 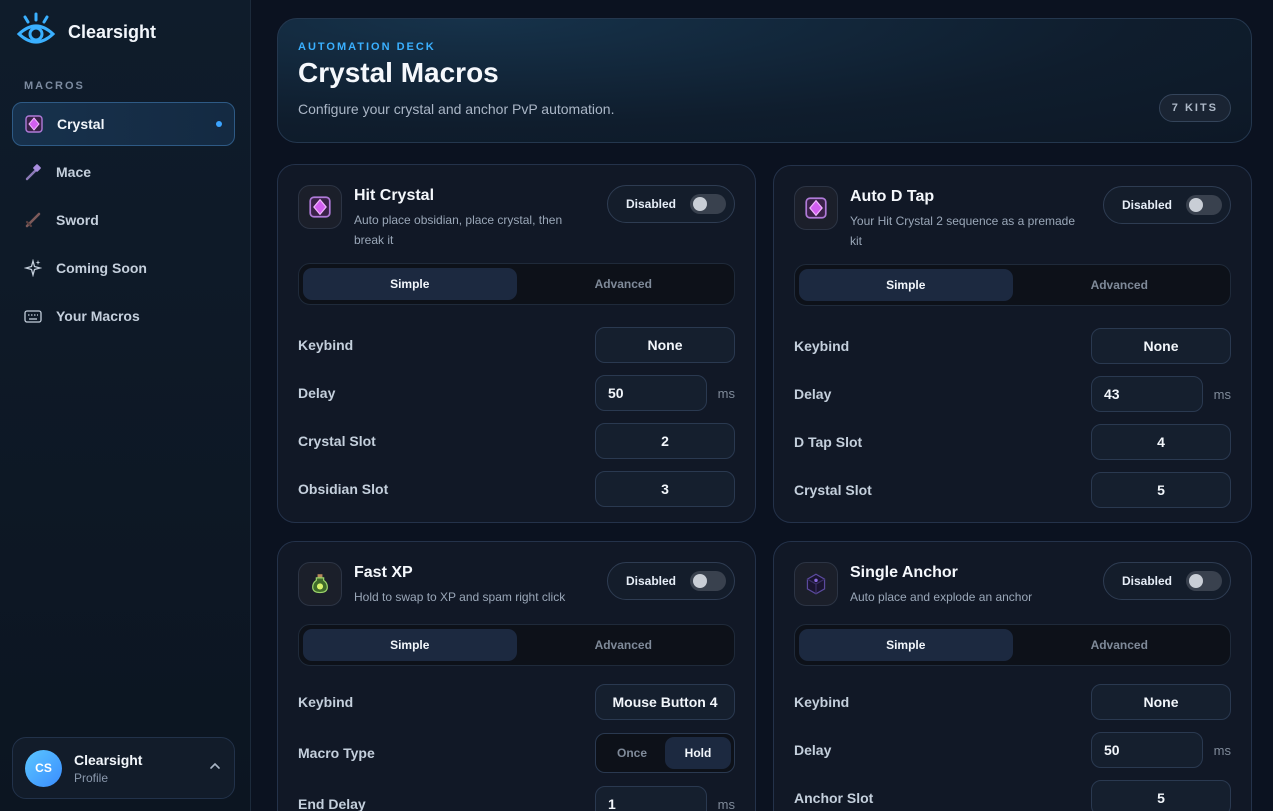 I want to click on sidebar-item-label: Sword, so click(x=77, y=220).